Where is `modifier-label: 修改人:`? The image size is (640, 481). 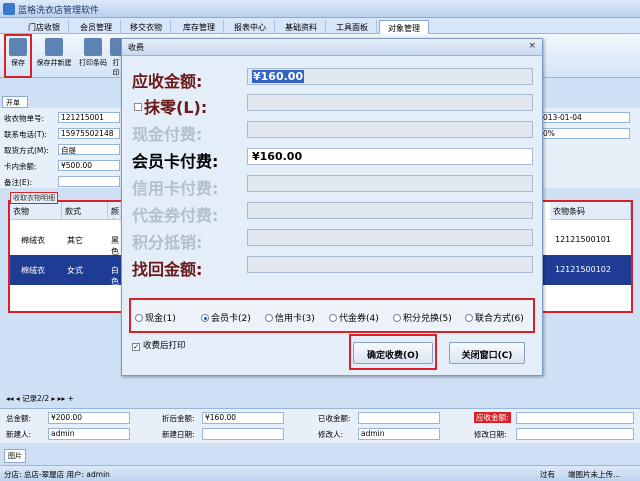
modifier-label: 修改人: is located at coordinates (331, 434).